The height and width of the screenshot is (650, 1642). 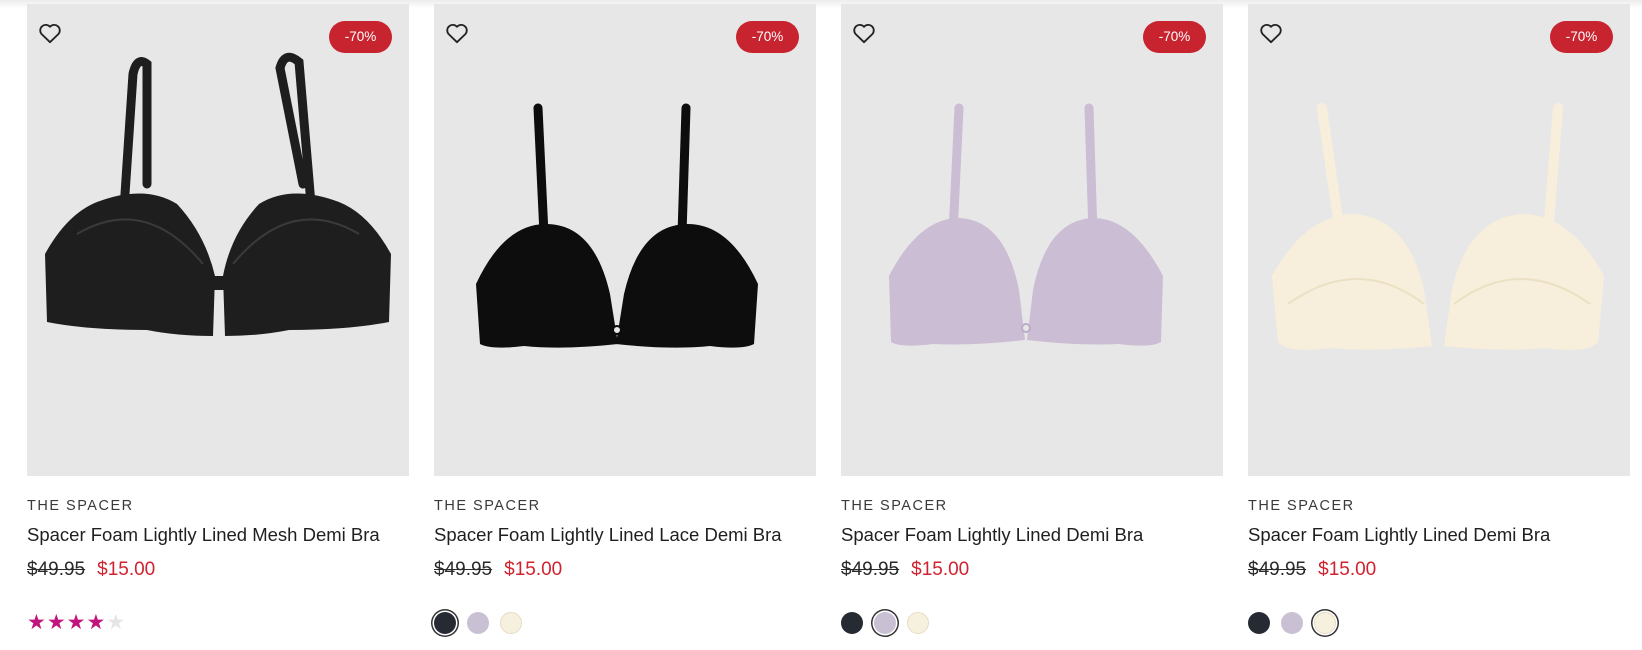 What do you see at coordinates (218, 194) in the screenshot?
I see `bra-mesh-image` at bounding box center [218, 194].